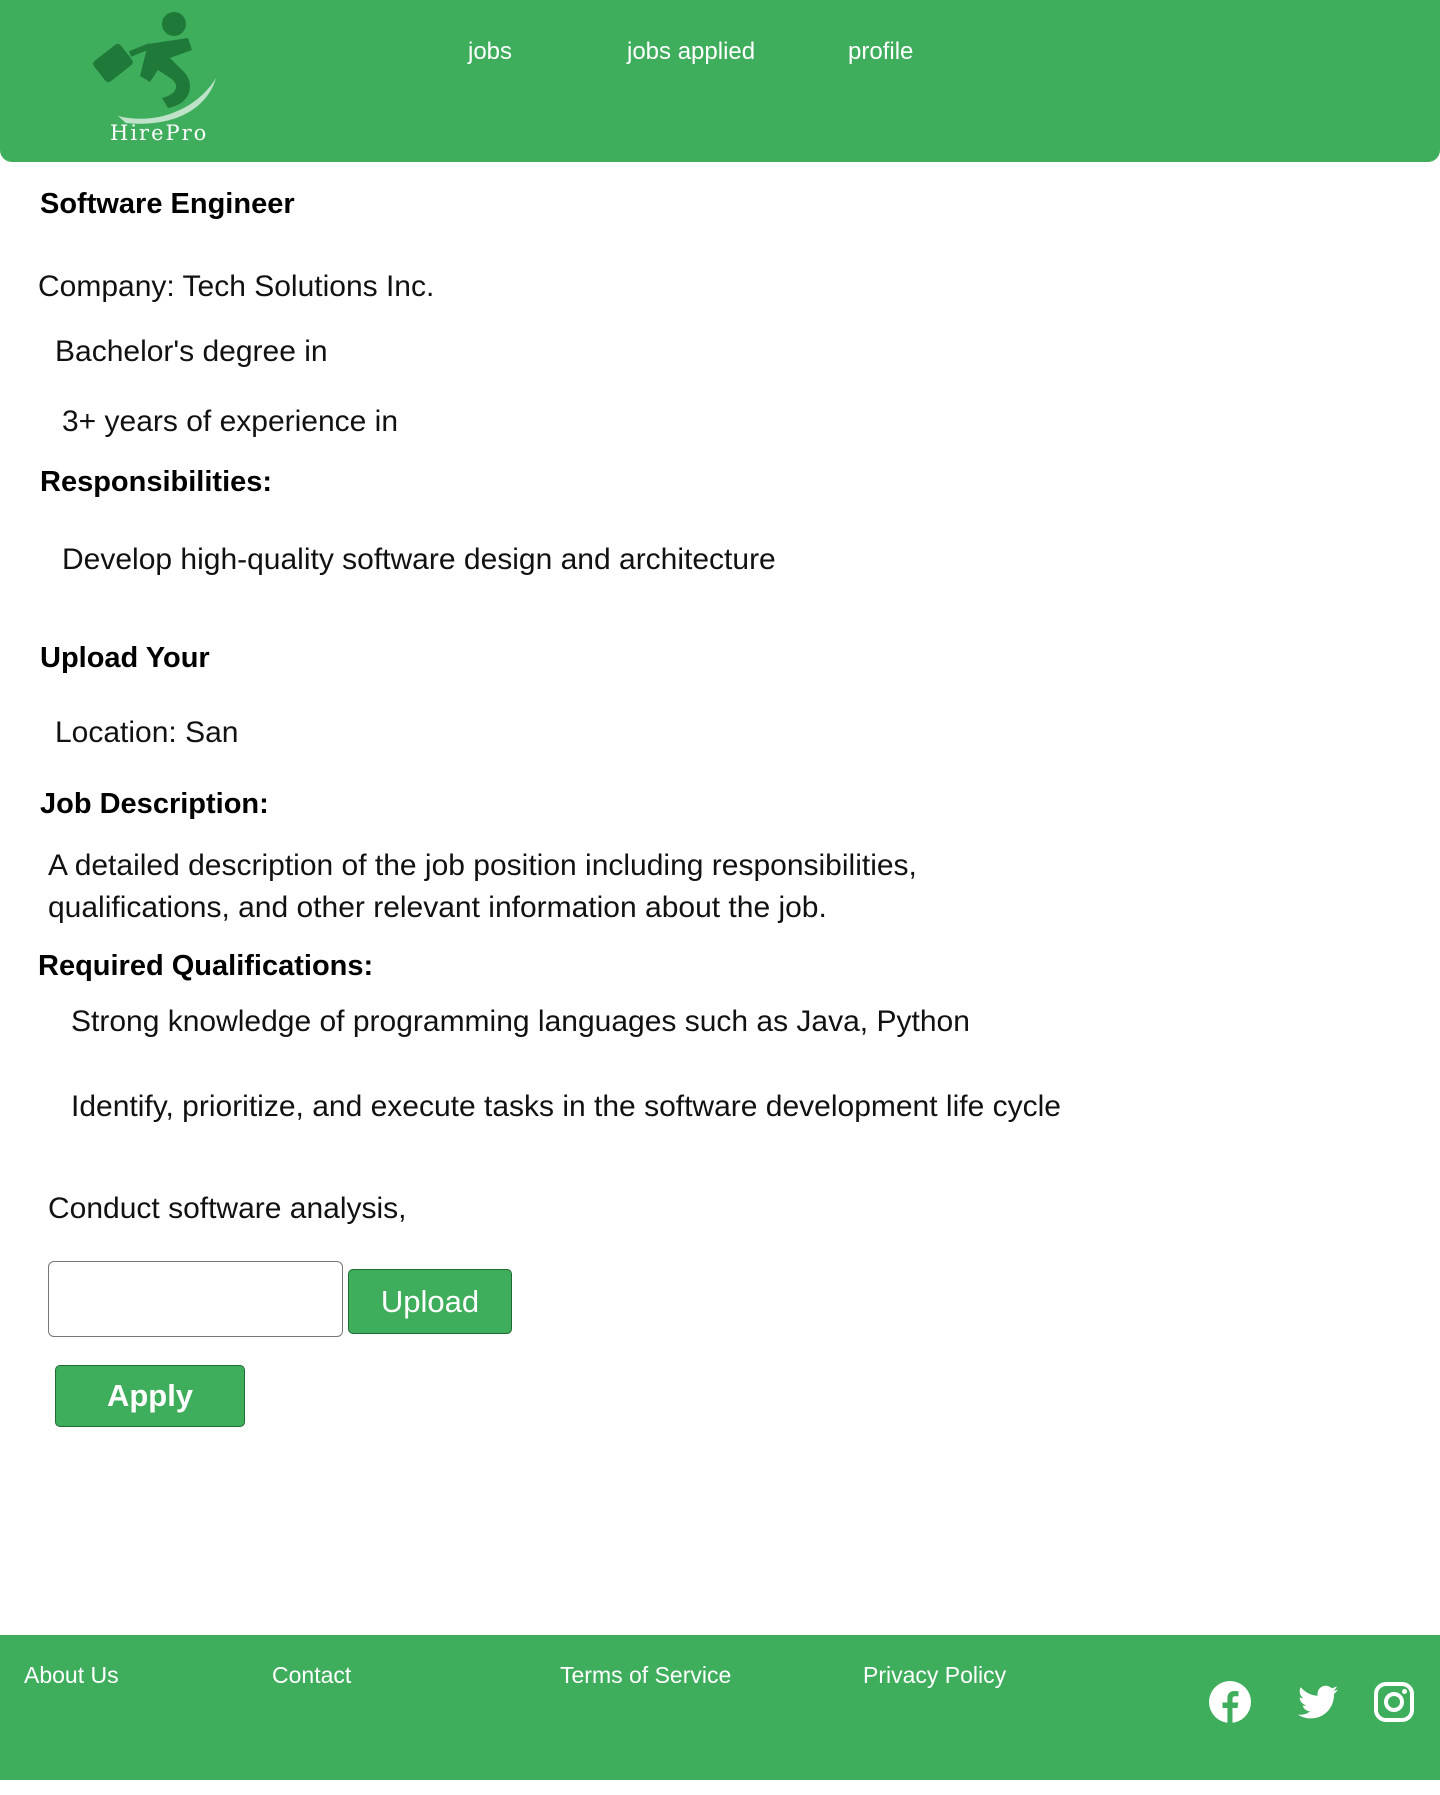 Image resolution: width=1440 pixels, height=1795 pixels. Describe the element at coordinates (71, 1675) in the screenshot. I see `footer-about-us: About Us` at that location.